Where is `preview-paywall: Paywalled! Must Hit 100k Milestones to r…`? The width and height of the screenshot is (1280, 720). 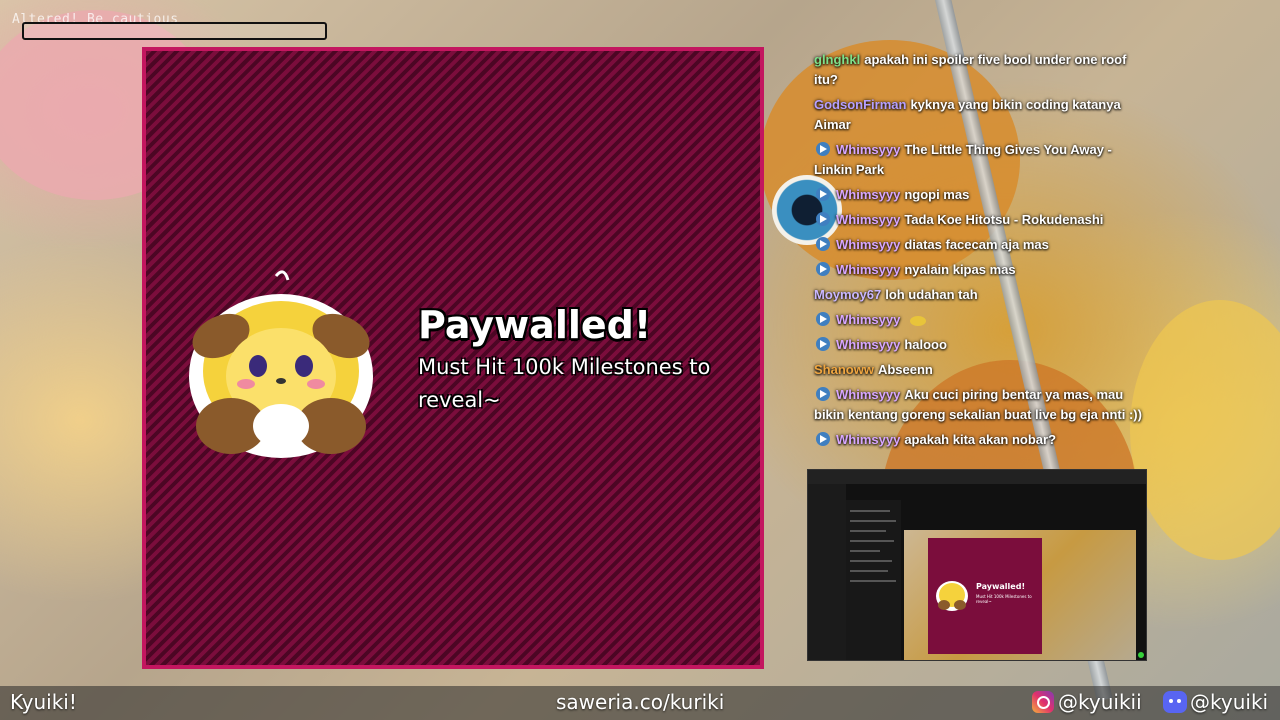 preview-paywall: Paywalled! Must Hit 100k Milestones to r… is located at coordinates (985, 596).